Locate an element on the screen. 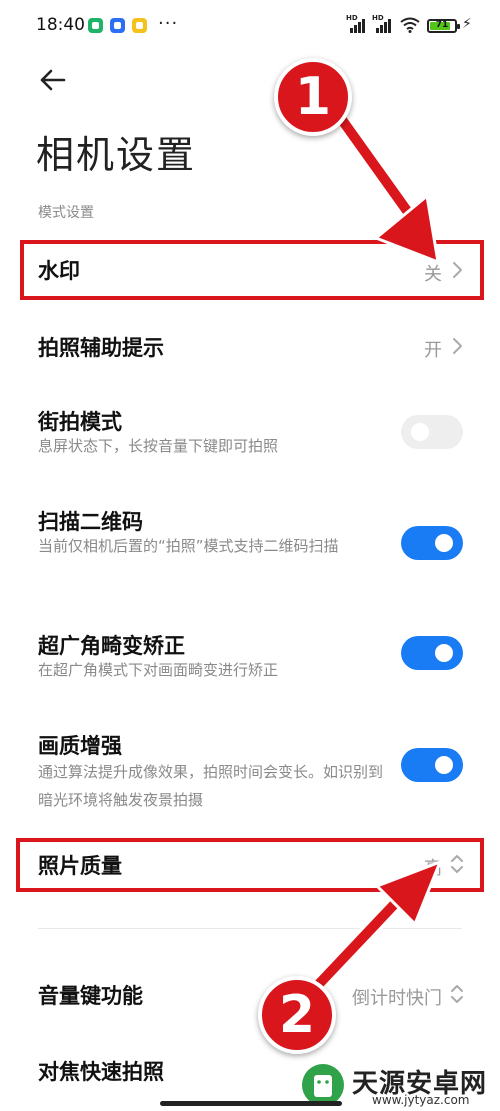 This screenshot has height=1111, width=500. photo-quality-title: 照片质量 is located at coordinates (80, 866).